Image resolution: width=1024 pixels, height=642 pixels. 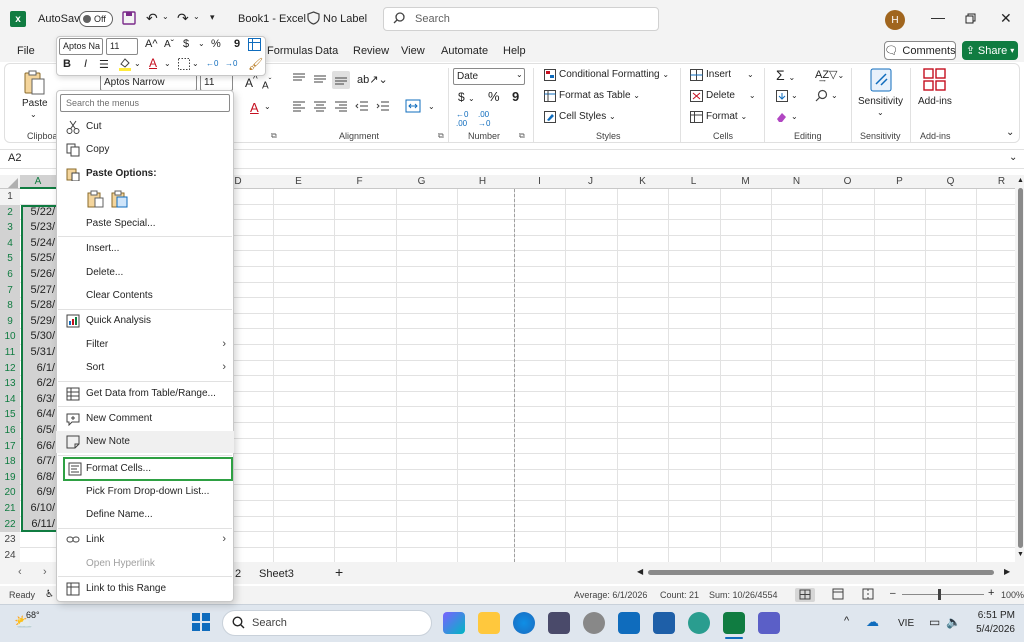 I want to click on mini-format-painter-icon: 🖌, so click(x=255, y=64).